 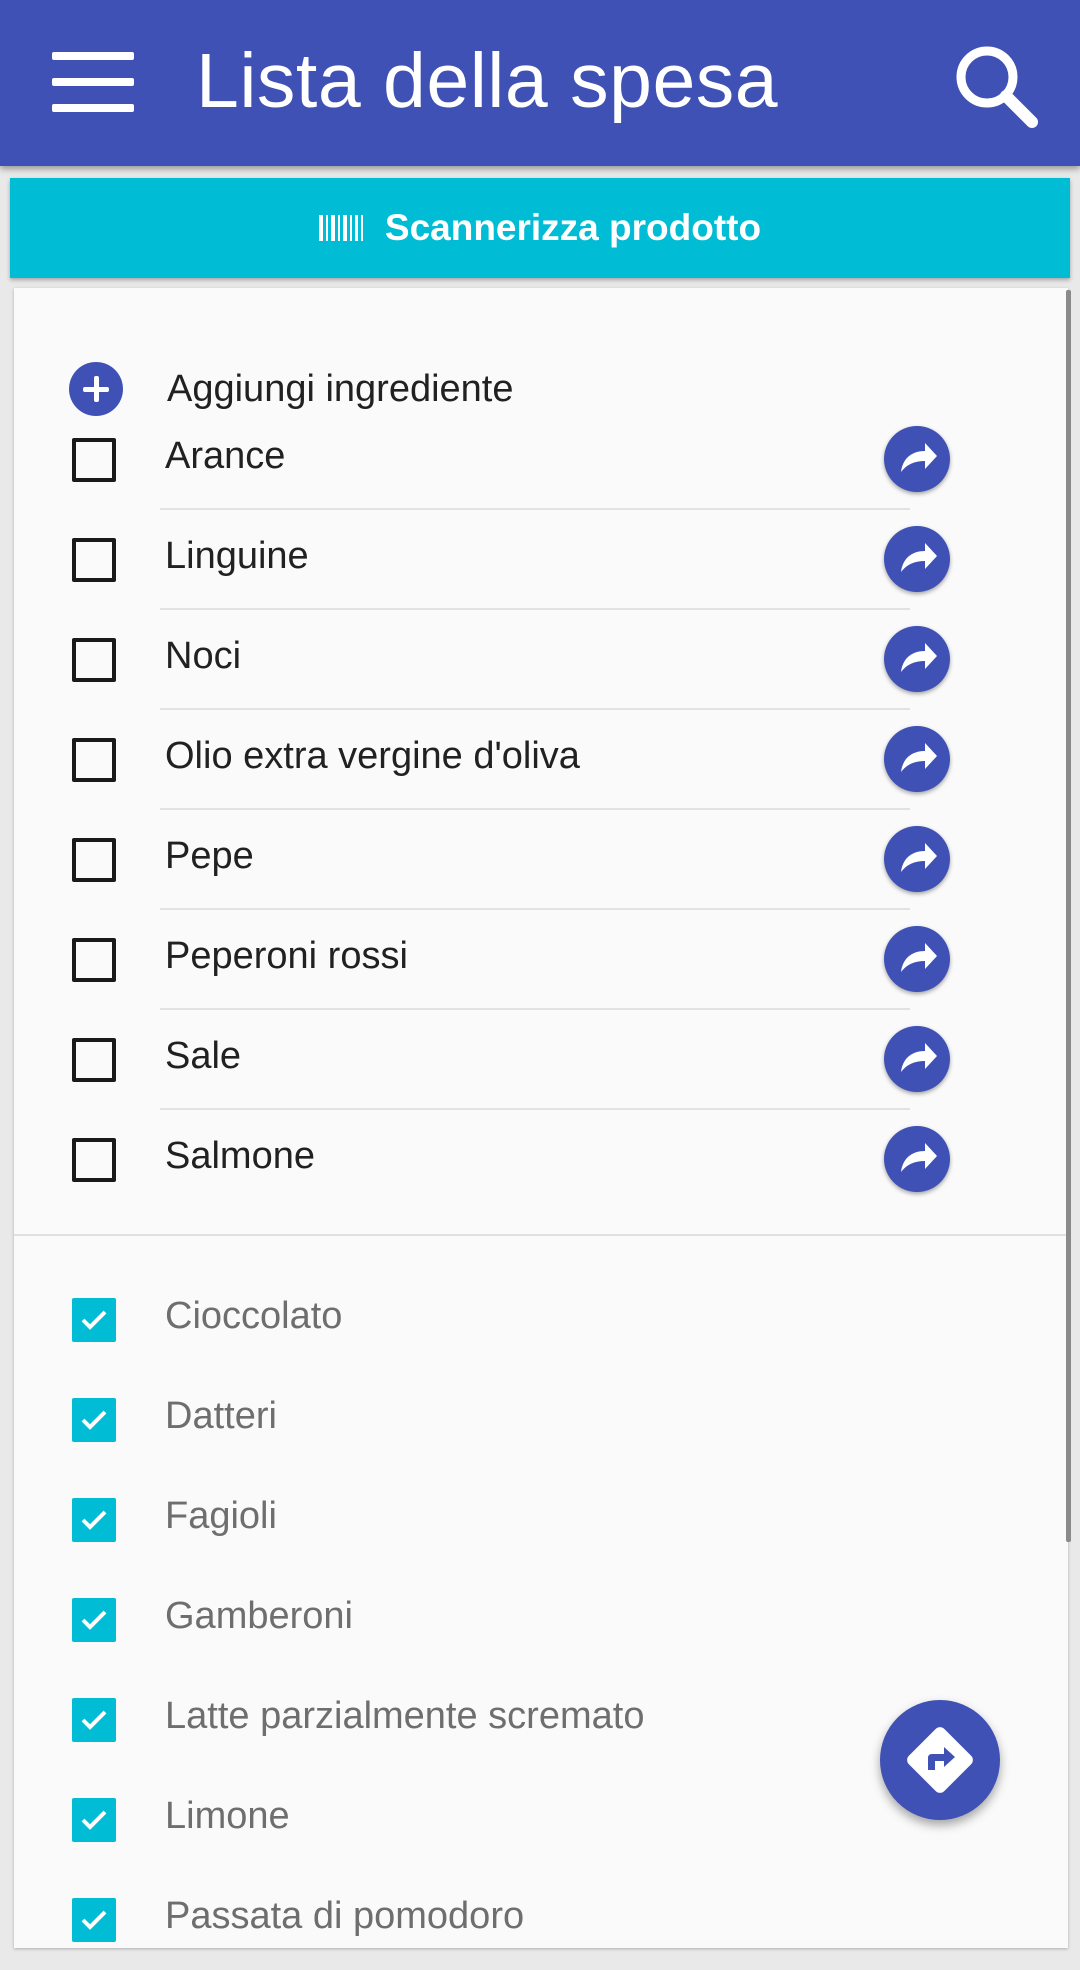 What do you see at coordinates (209, 856) in the screenshot?
I see `item-label: Pepe` at bounding box center [209, 856].